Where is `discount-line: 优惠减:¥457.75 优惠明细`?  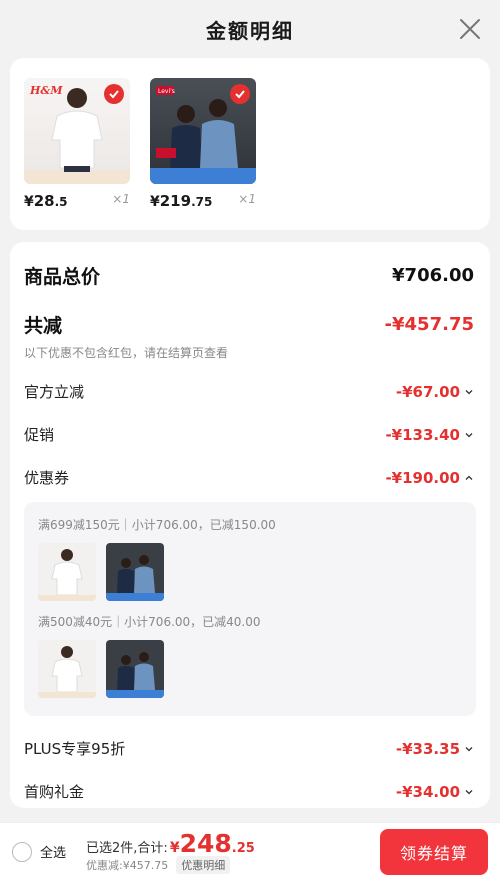 discount-line: 优惠减:¥457.75 优惠明细 is located at coordinates (170, 865).